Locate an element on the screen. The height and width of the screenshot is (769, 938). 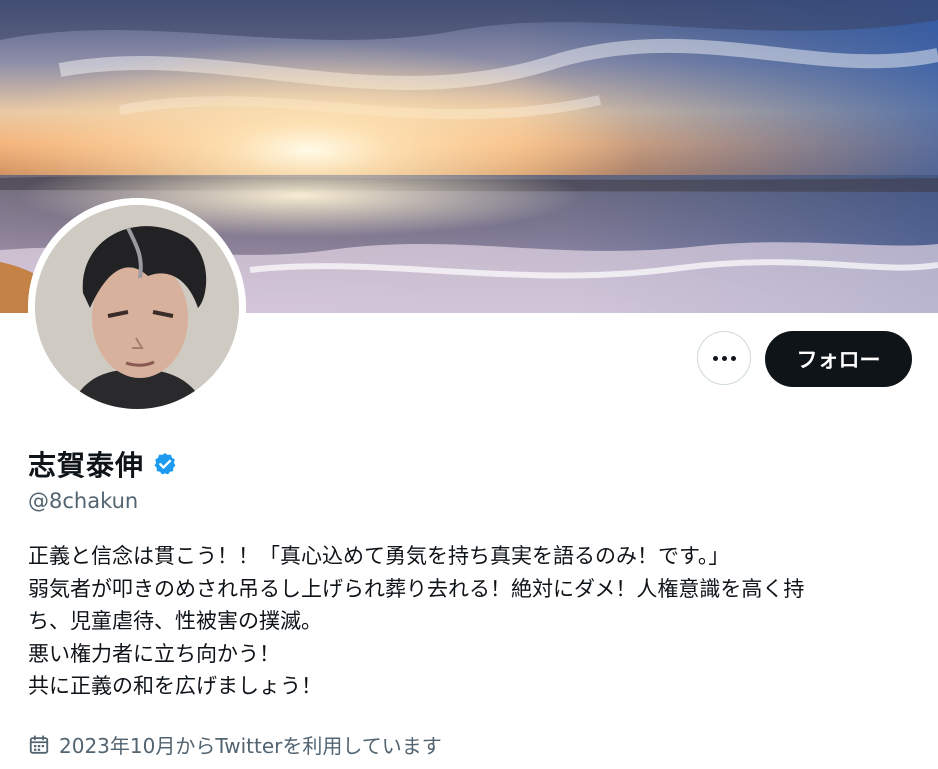
more-options-button is located at coordinates (724, 358).